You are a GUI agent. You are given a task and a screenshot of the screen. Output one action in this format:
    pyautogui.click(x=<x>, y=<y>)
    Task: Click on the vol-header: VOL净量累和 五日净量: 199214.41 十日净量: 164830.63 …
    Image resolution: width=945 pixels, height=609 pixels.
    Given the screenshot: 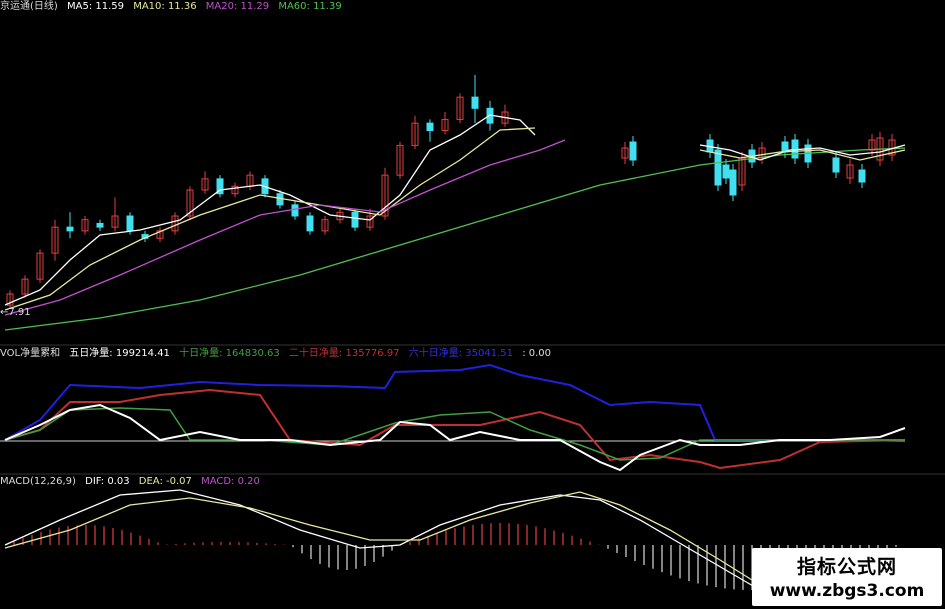 What is the action you would take?
    pyautogui.click(x=278, y=354)
    